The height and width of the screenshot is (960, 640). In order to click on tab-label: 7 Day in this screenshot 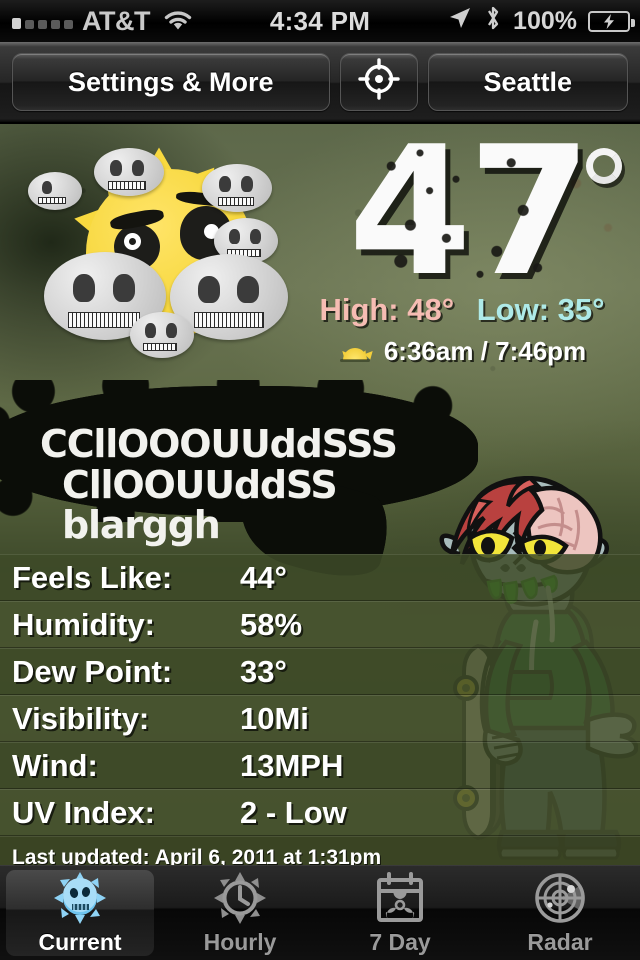, I will do `click(400, 941)`.